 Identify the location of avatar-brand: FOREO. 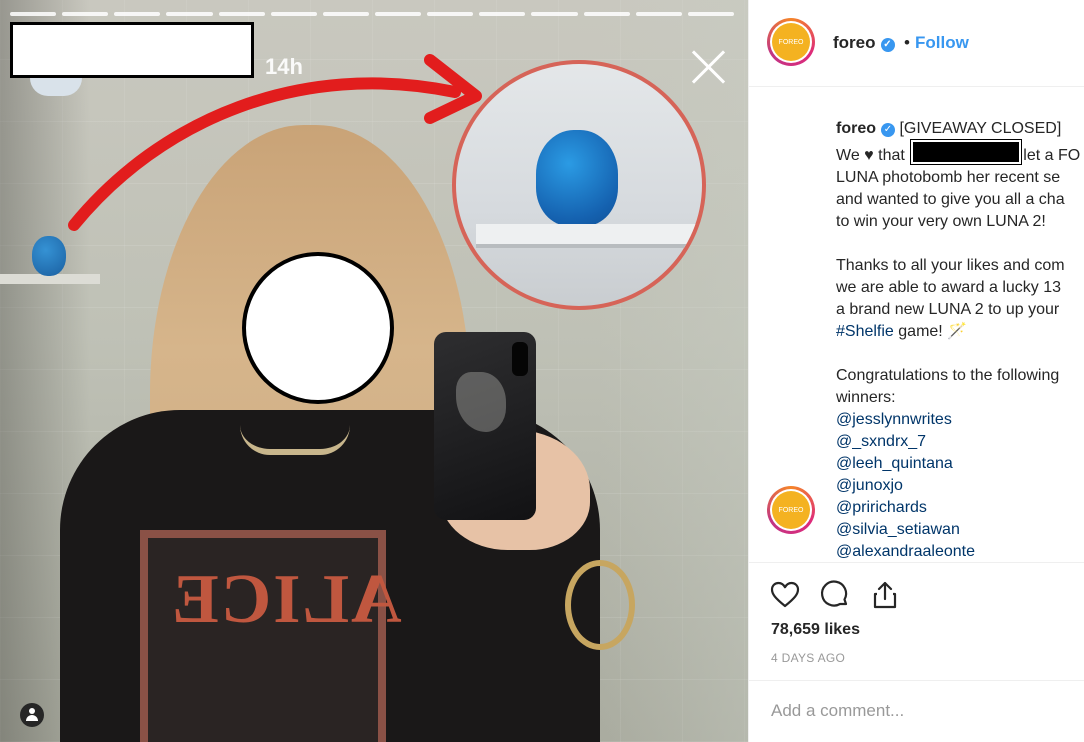
(791, 42).